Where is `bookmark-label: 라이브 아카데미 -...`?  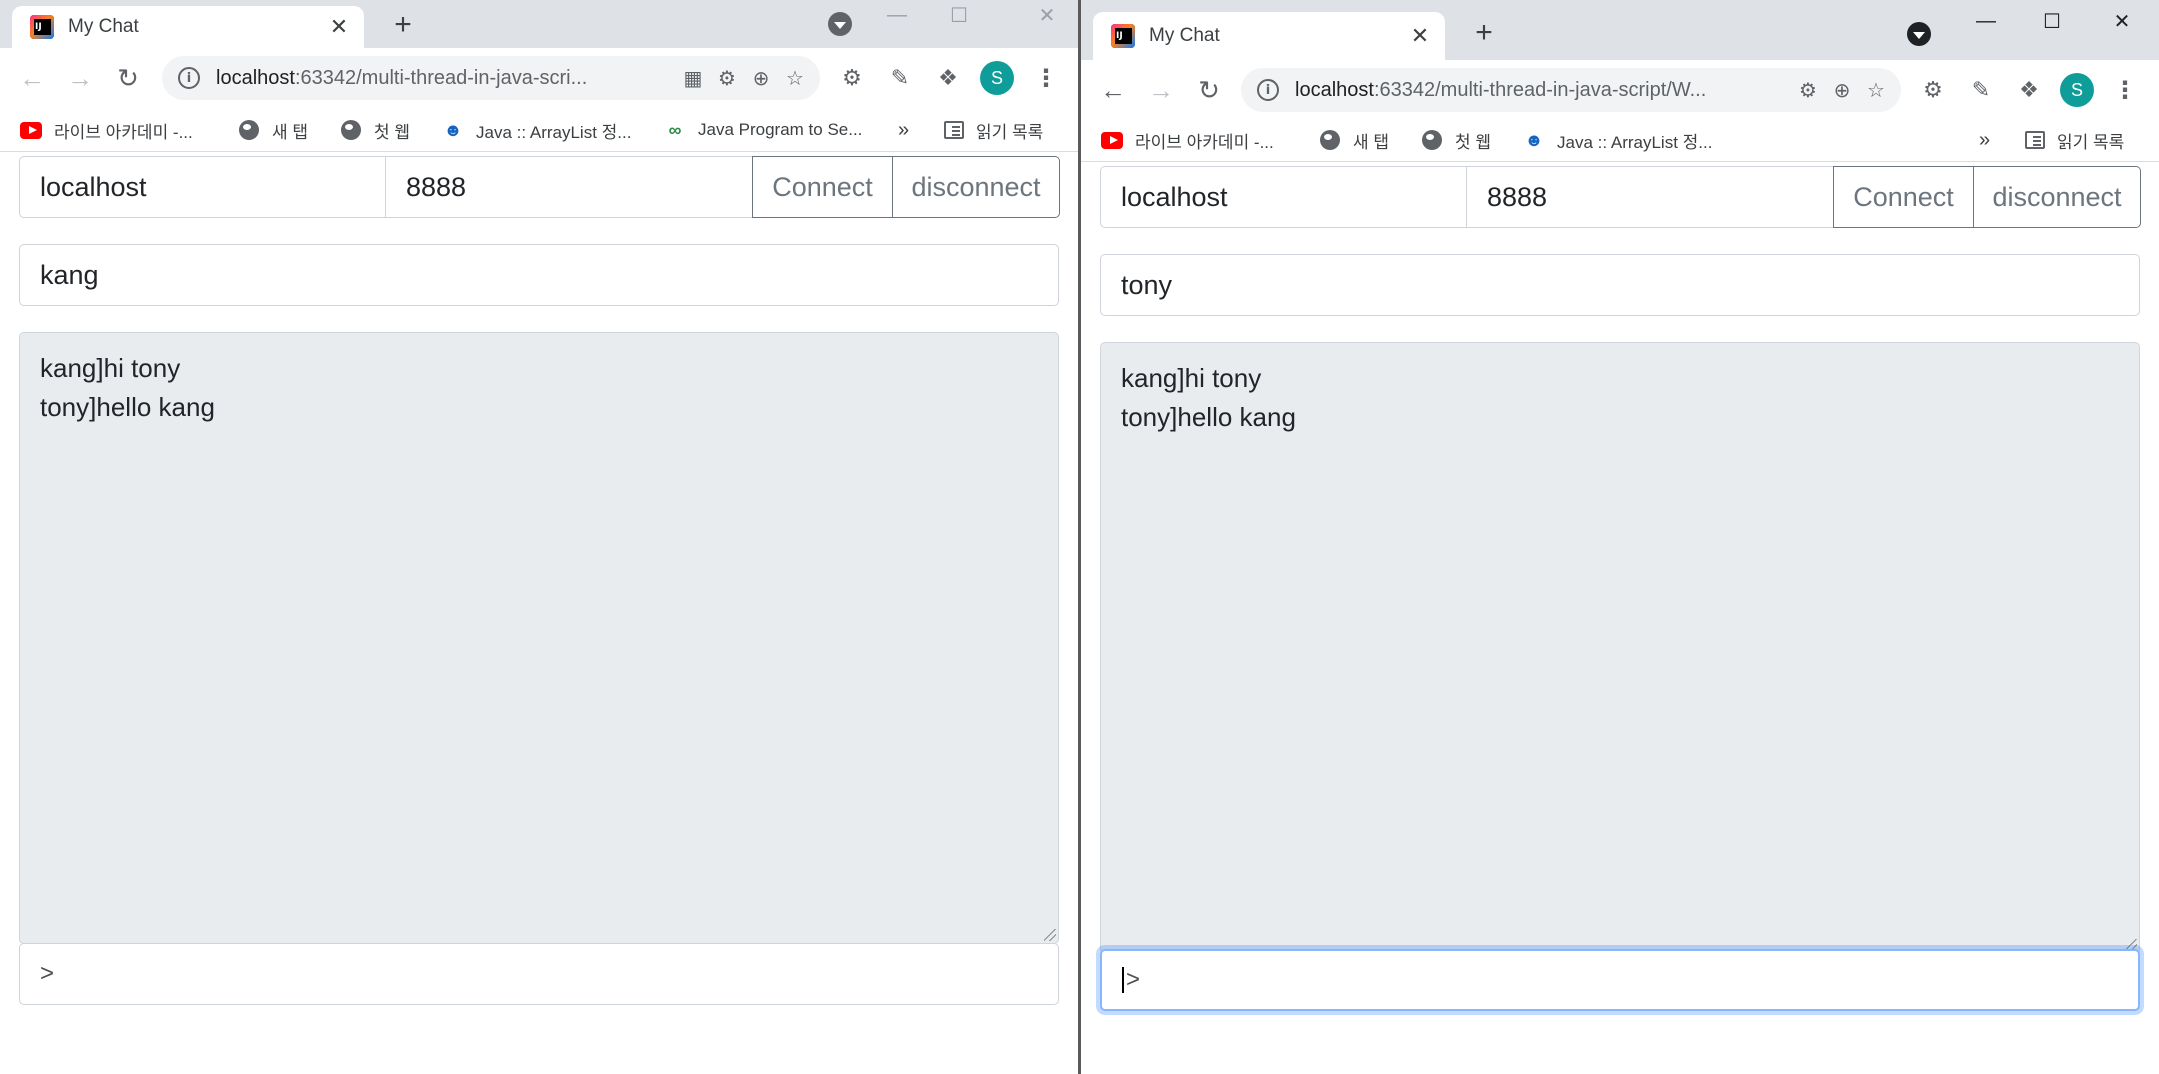 bookmark-label: 라이브 아카데미 -... is located at coordinates (1204, 142).